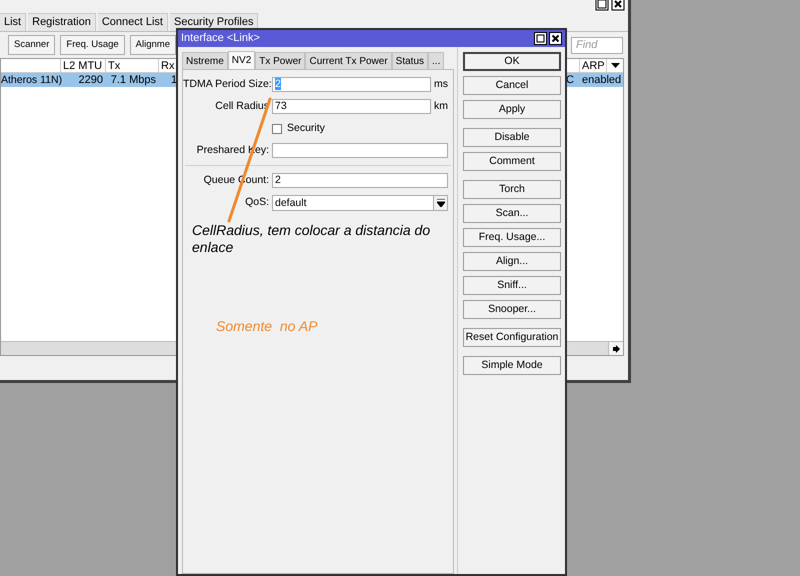 This screenshot has height=576, width=800. Describe the element at coordinates (267, 326) in the screenshot. I see `annotation-text: Somente no AP` at that location.